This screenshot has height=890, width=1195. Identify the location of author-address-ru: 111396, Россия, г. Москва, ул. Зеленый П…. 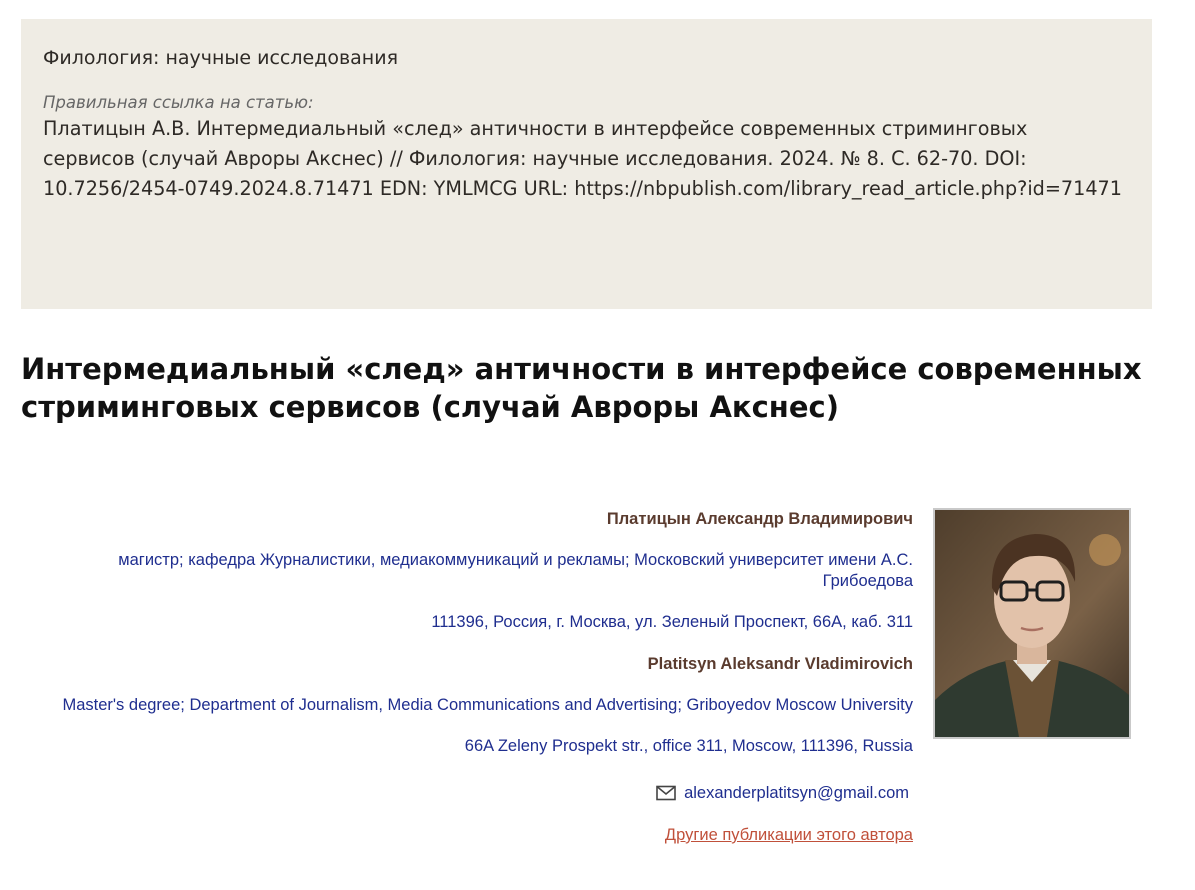
(672, 622).